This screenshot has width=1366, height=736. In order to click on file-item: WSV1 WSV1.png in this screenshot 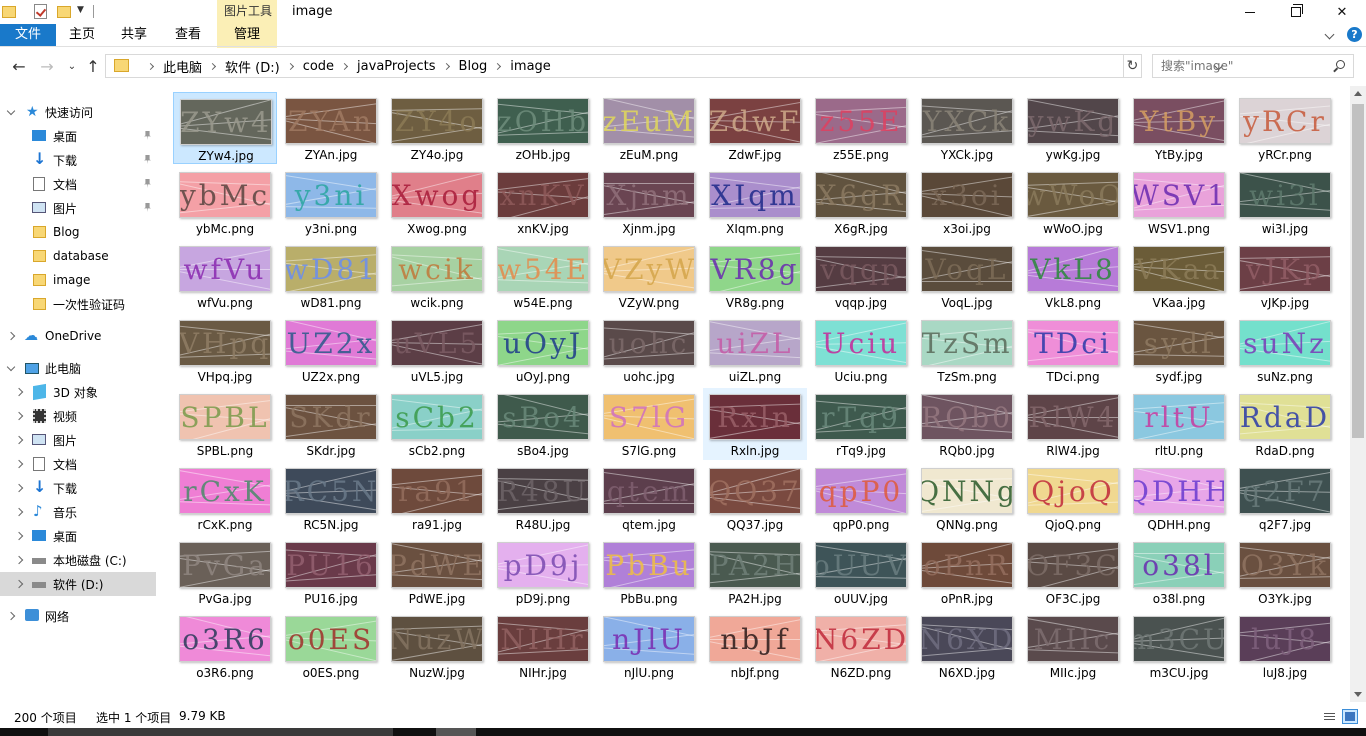, I will do `click(1179, 202)`.